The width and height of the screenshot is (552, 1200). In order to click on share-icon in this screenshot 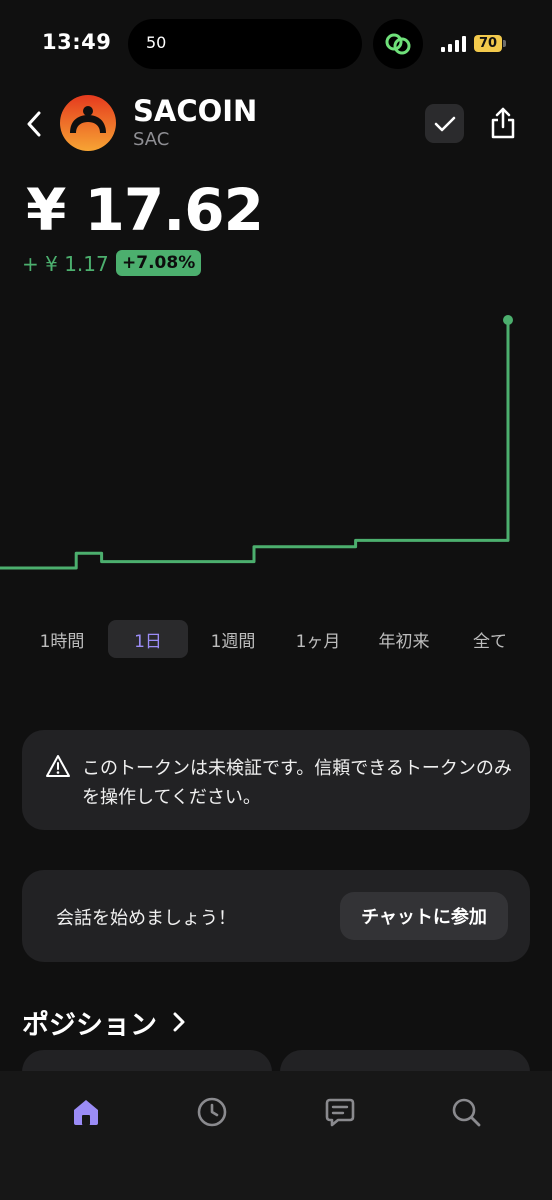, I will do `click(503, 123)`.